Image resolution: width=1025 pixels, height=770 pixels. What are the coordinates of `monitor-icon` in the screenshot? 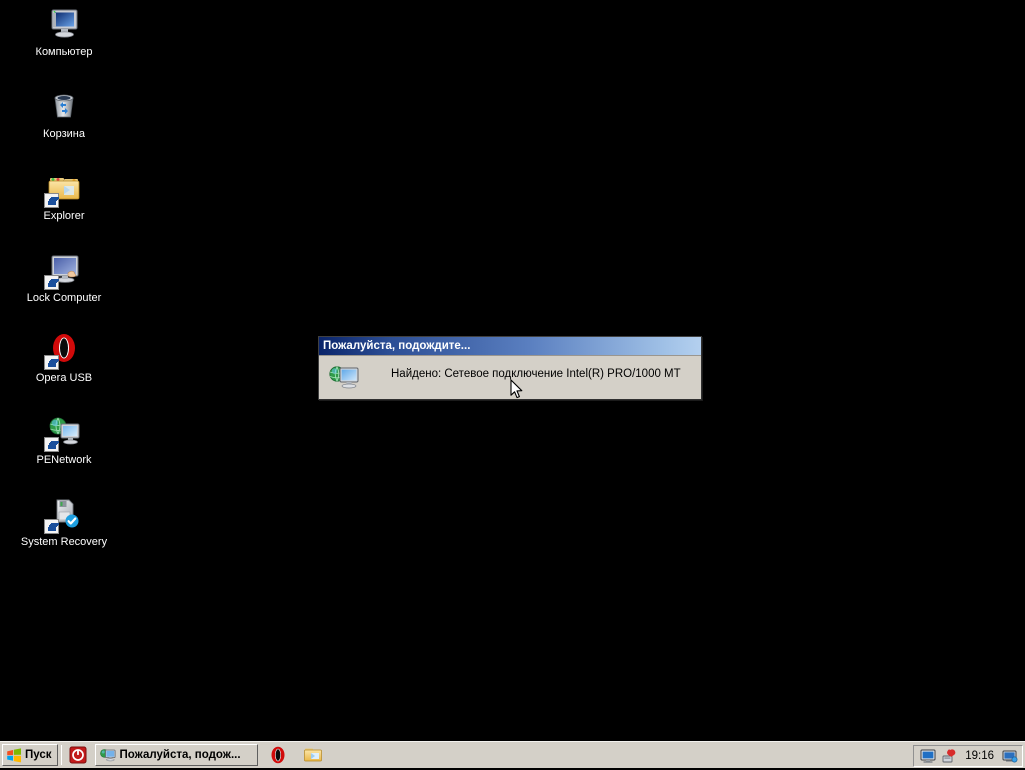 It's located at (928, 756).